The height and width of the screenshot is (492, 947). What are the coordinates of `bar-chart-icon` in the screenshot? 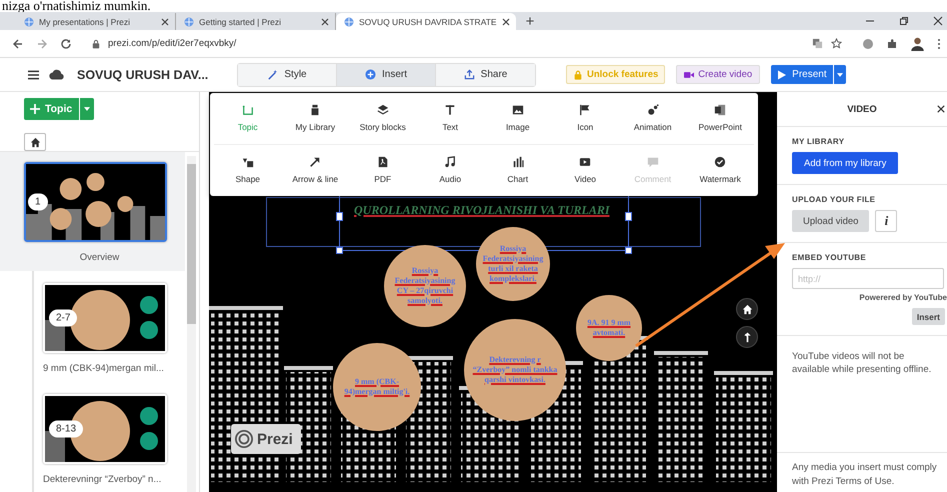 It's located at (518, 162).